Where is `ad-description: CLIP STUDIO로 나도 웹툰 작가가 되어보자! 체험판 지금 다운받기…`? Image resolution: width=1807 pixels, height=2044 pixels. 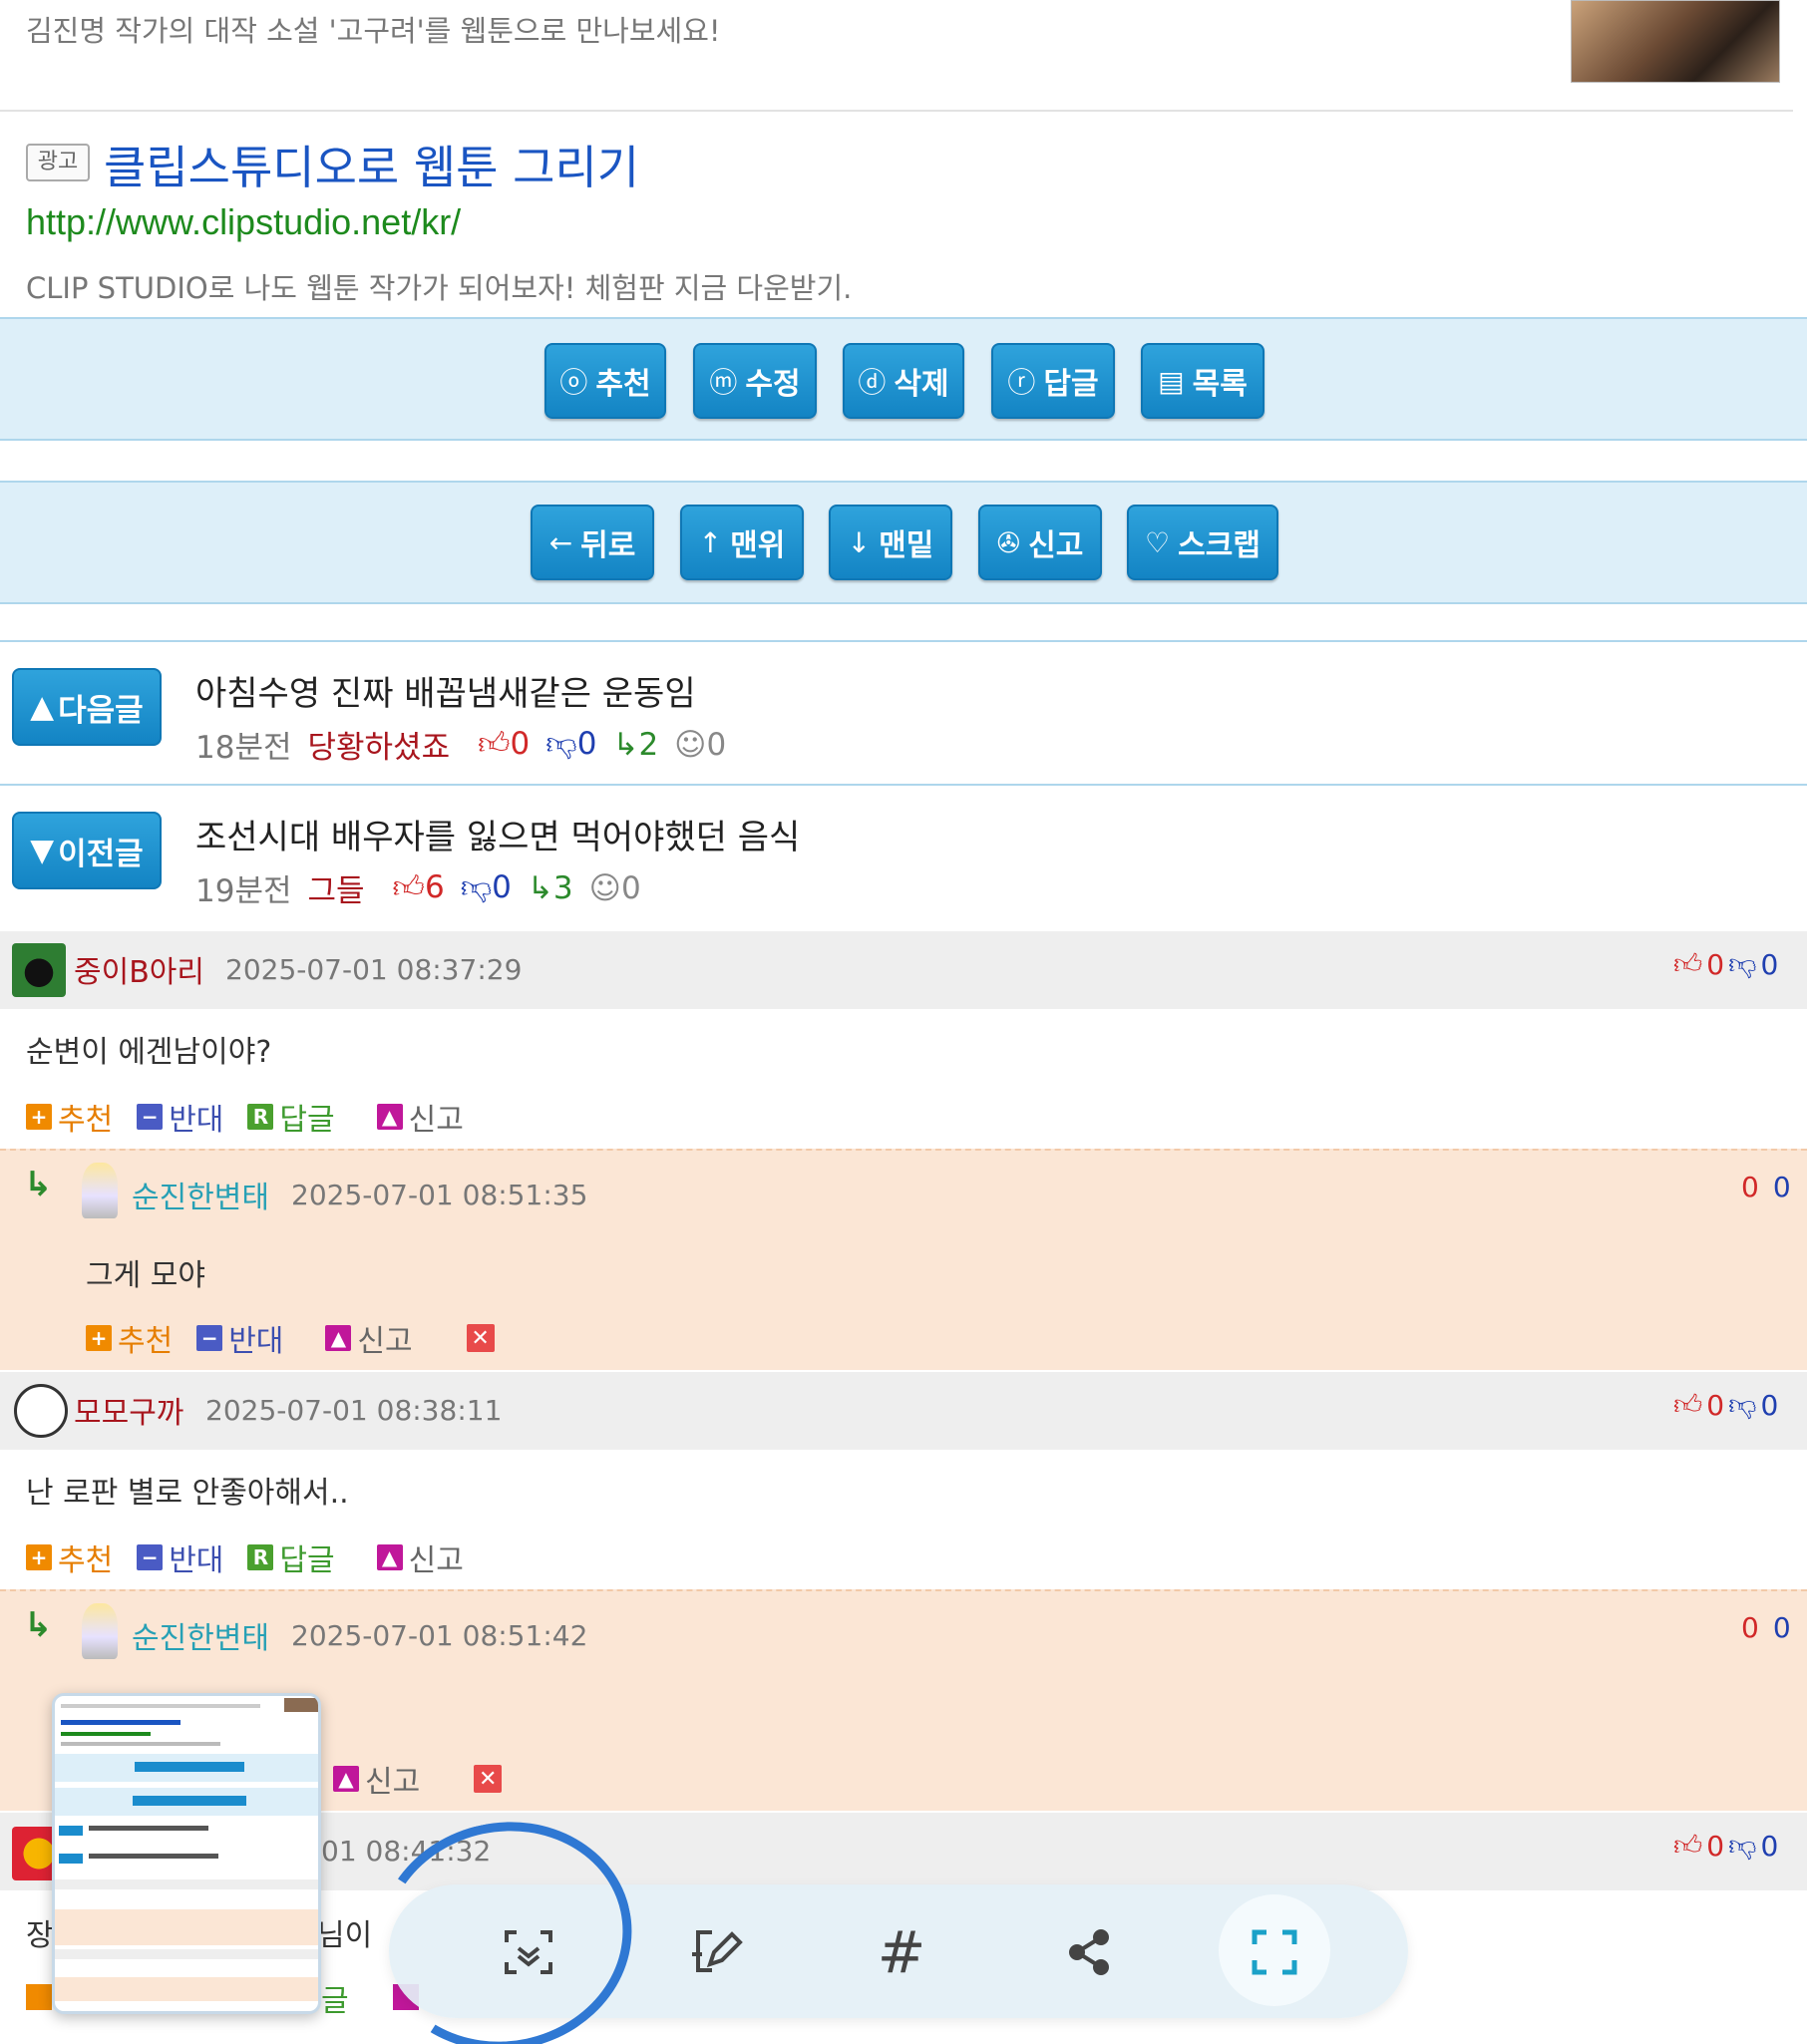
ad-description: CLIP STUDIO로 나도 웹툰 작가가 되어보자! 체험판 지금 다운받기… is located at coordinates (439, 288).